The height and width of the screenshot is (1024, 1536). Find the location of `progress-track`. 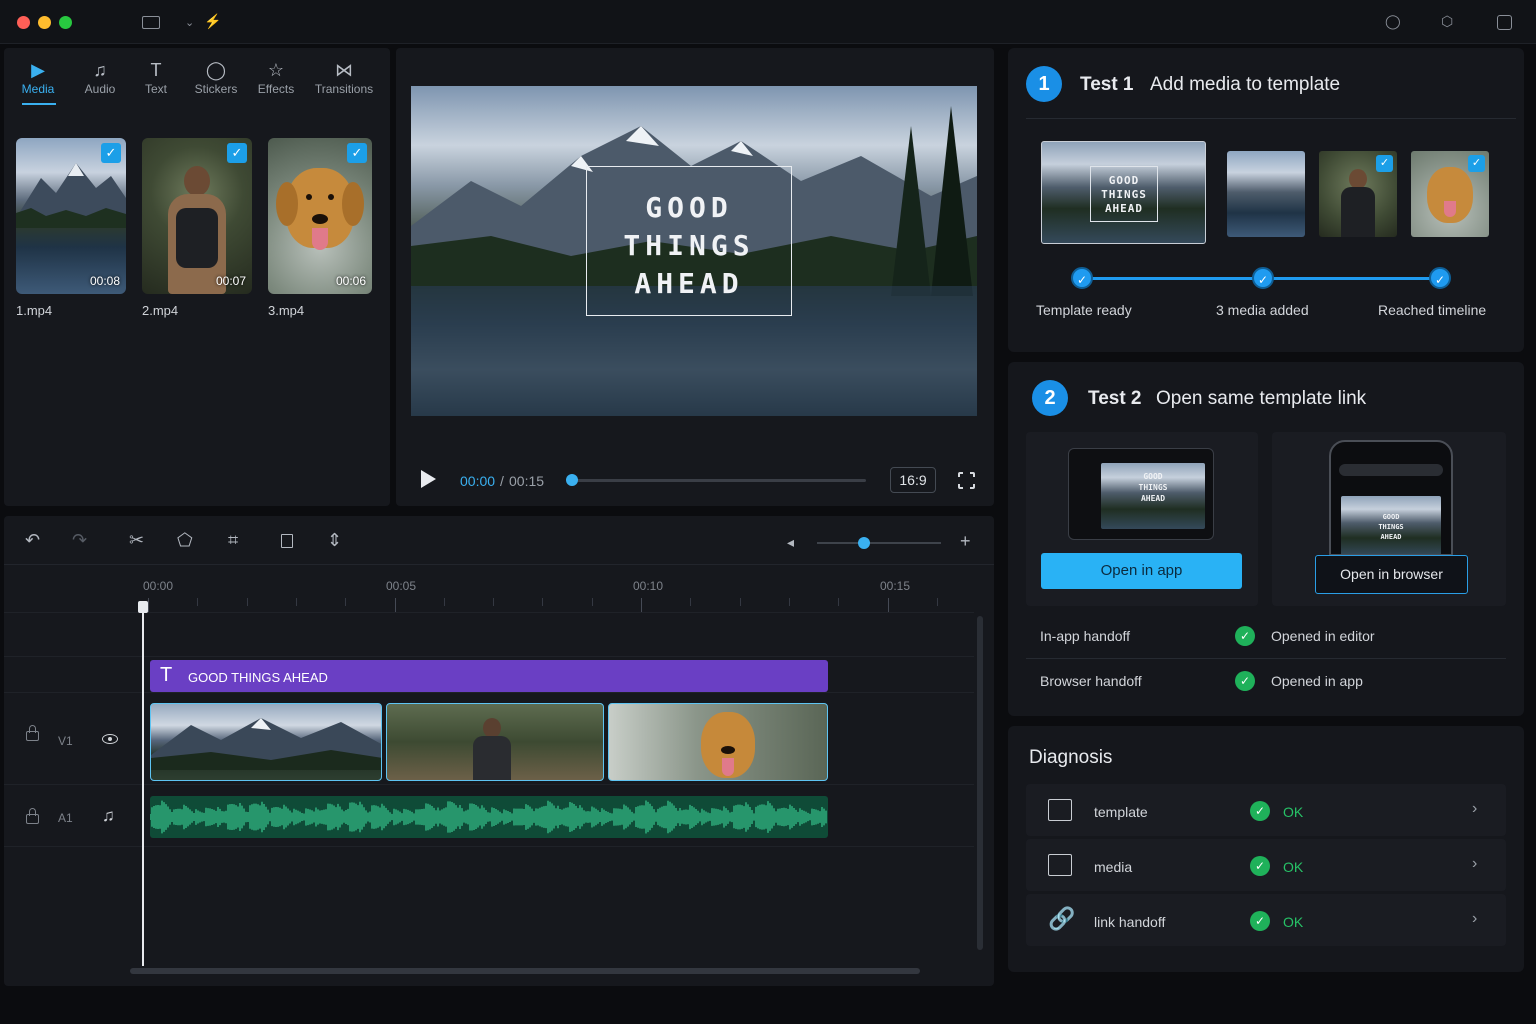

progress-track is located at coordinates (719, 480).